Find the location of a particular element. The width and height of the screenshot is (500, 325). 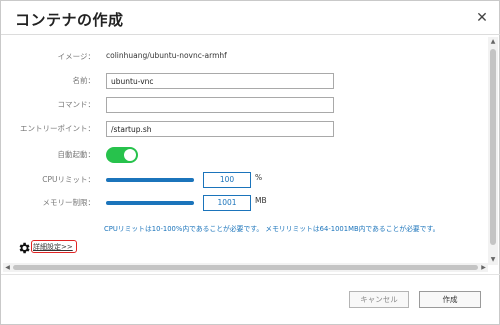

image-label: イメージ： is located at coordinates (76, 56).